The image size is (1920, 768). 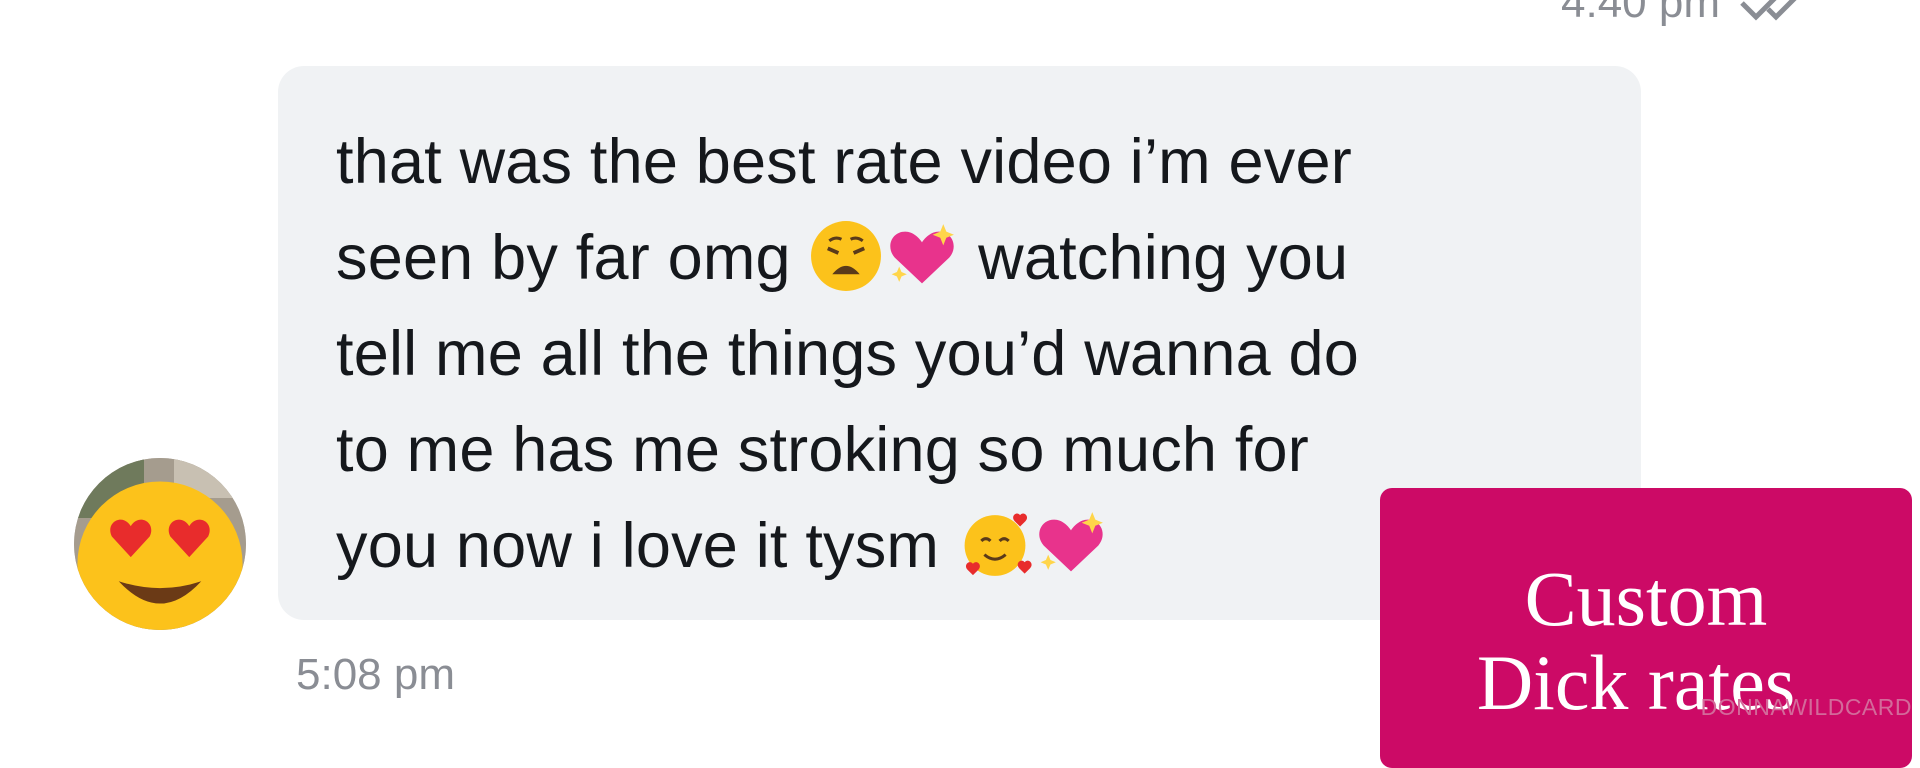 I want to click on promo-banner: Custom Dick rates, so click(x=1646, y=628).